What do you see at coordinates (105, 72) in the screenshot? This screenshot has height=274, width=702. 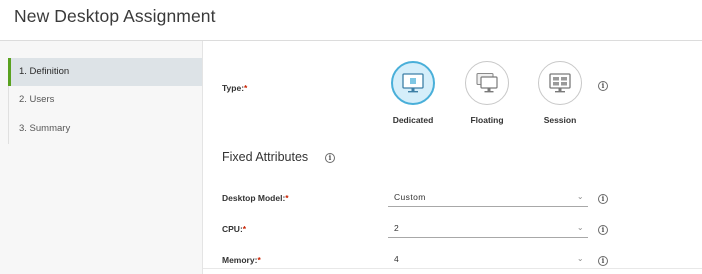 I see `step-definition: 1. Definition` at bounding box center [105, 72].